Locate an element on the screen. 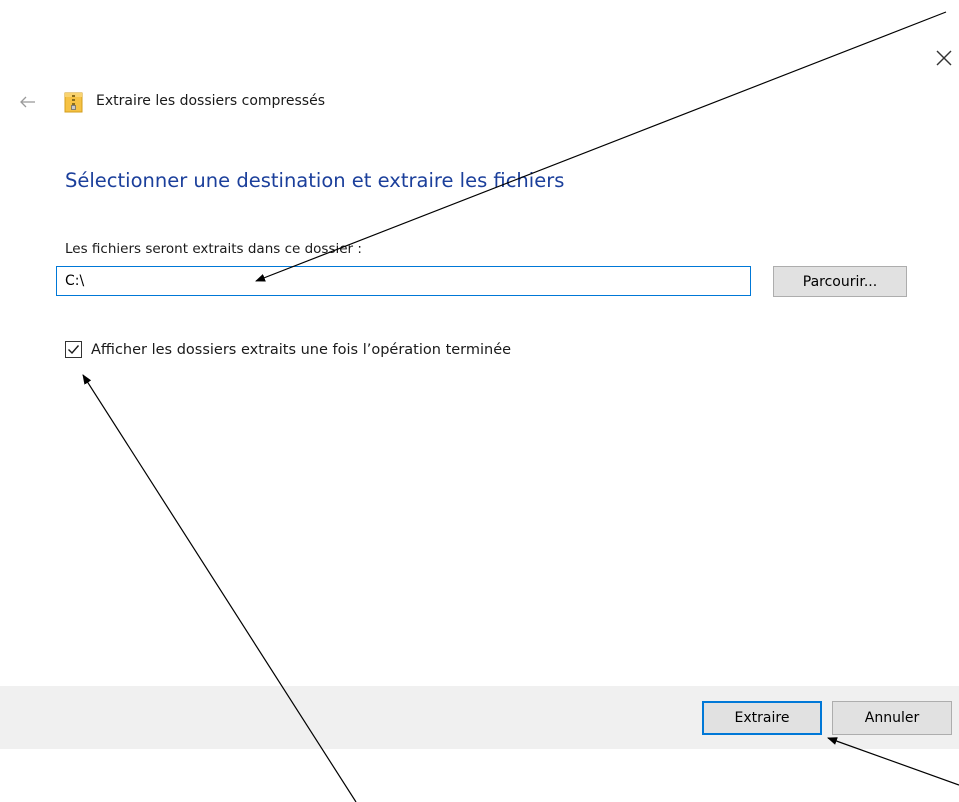  cancel-button: Annuler is located at coordinates (892, 718).